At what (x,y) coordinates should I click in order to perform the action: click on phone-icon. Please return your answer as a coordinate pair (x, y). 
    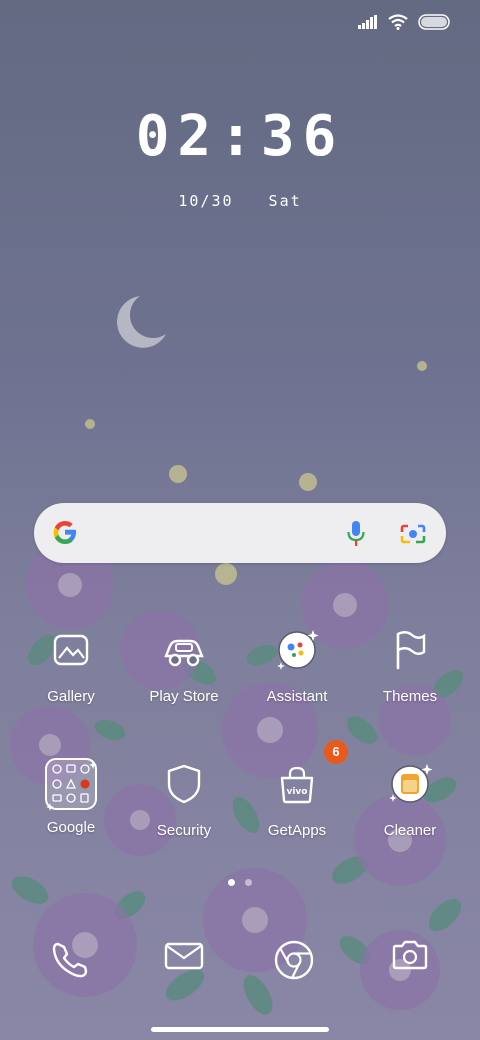
    Looking at the image, I should click on (70, 960).